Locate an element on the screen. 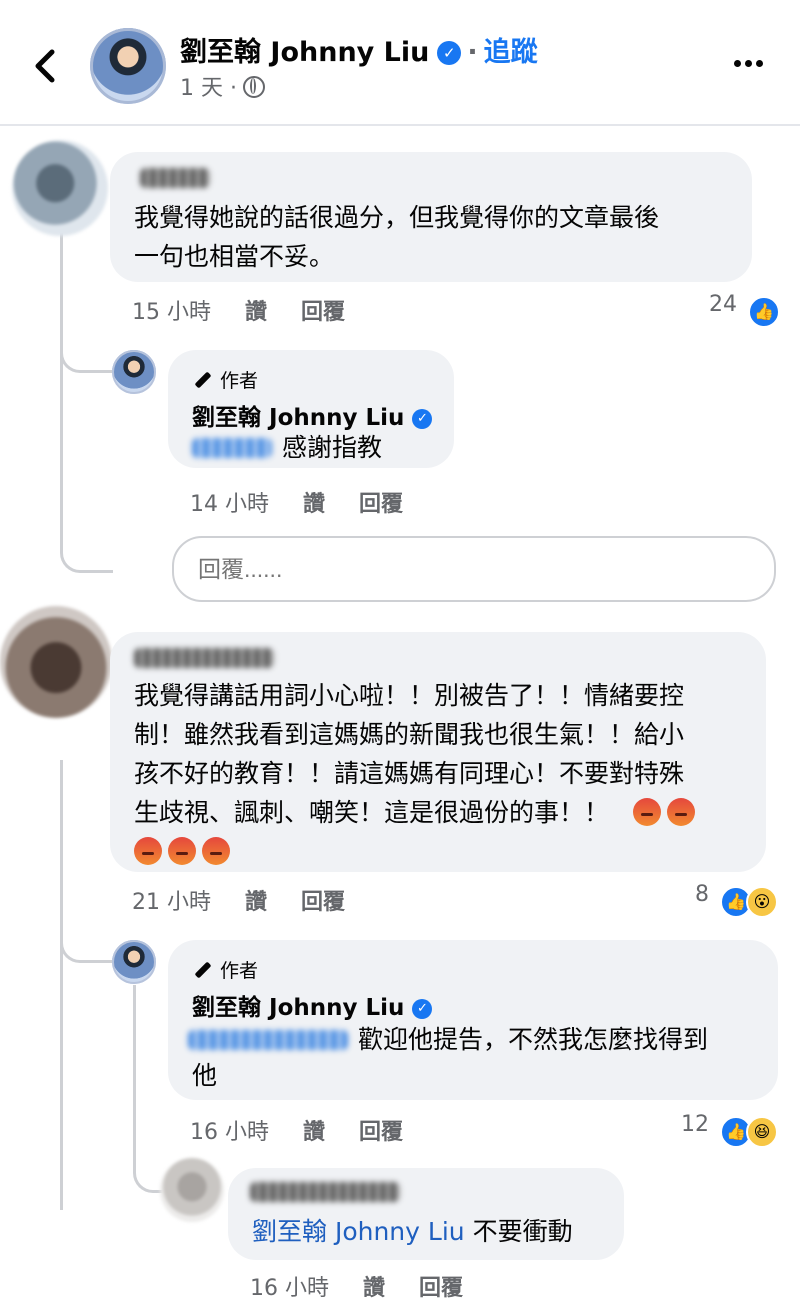 The image size is (800, 1309). post-time: 1 天 · is located at coordinates (222, 86).